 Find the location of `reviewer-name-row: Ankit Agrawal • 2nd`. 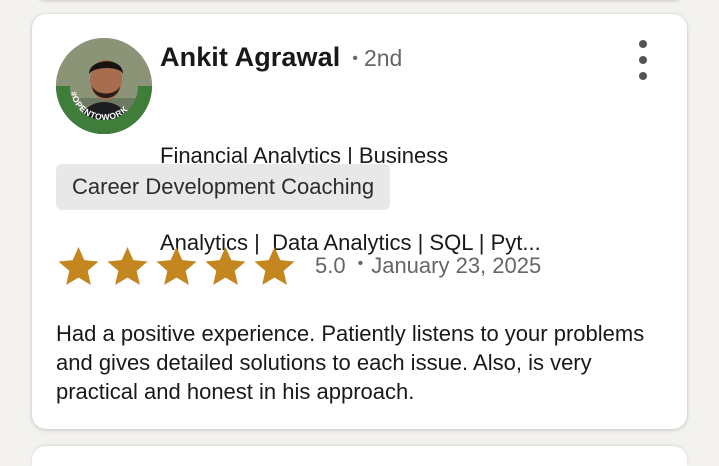

reviewer-name-row: Ankit Agrawal • 2nd is located at coordinates (390, 57).